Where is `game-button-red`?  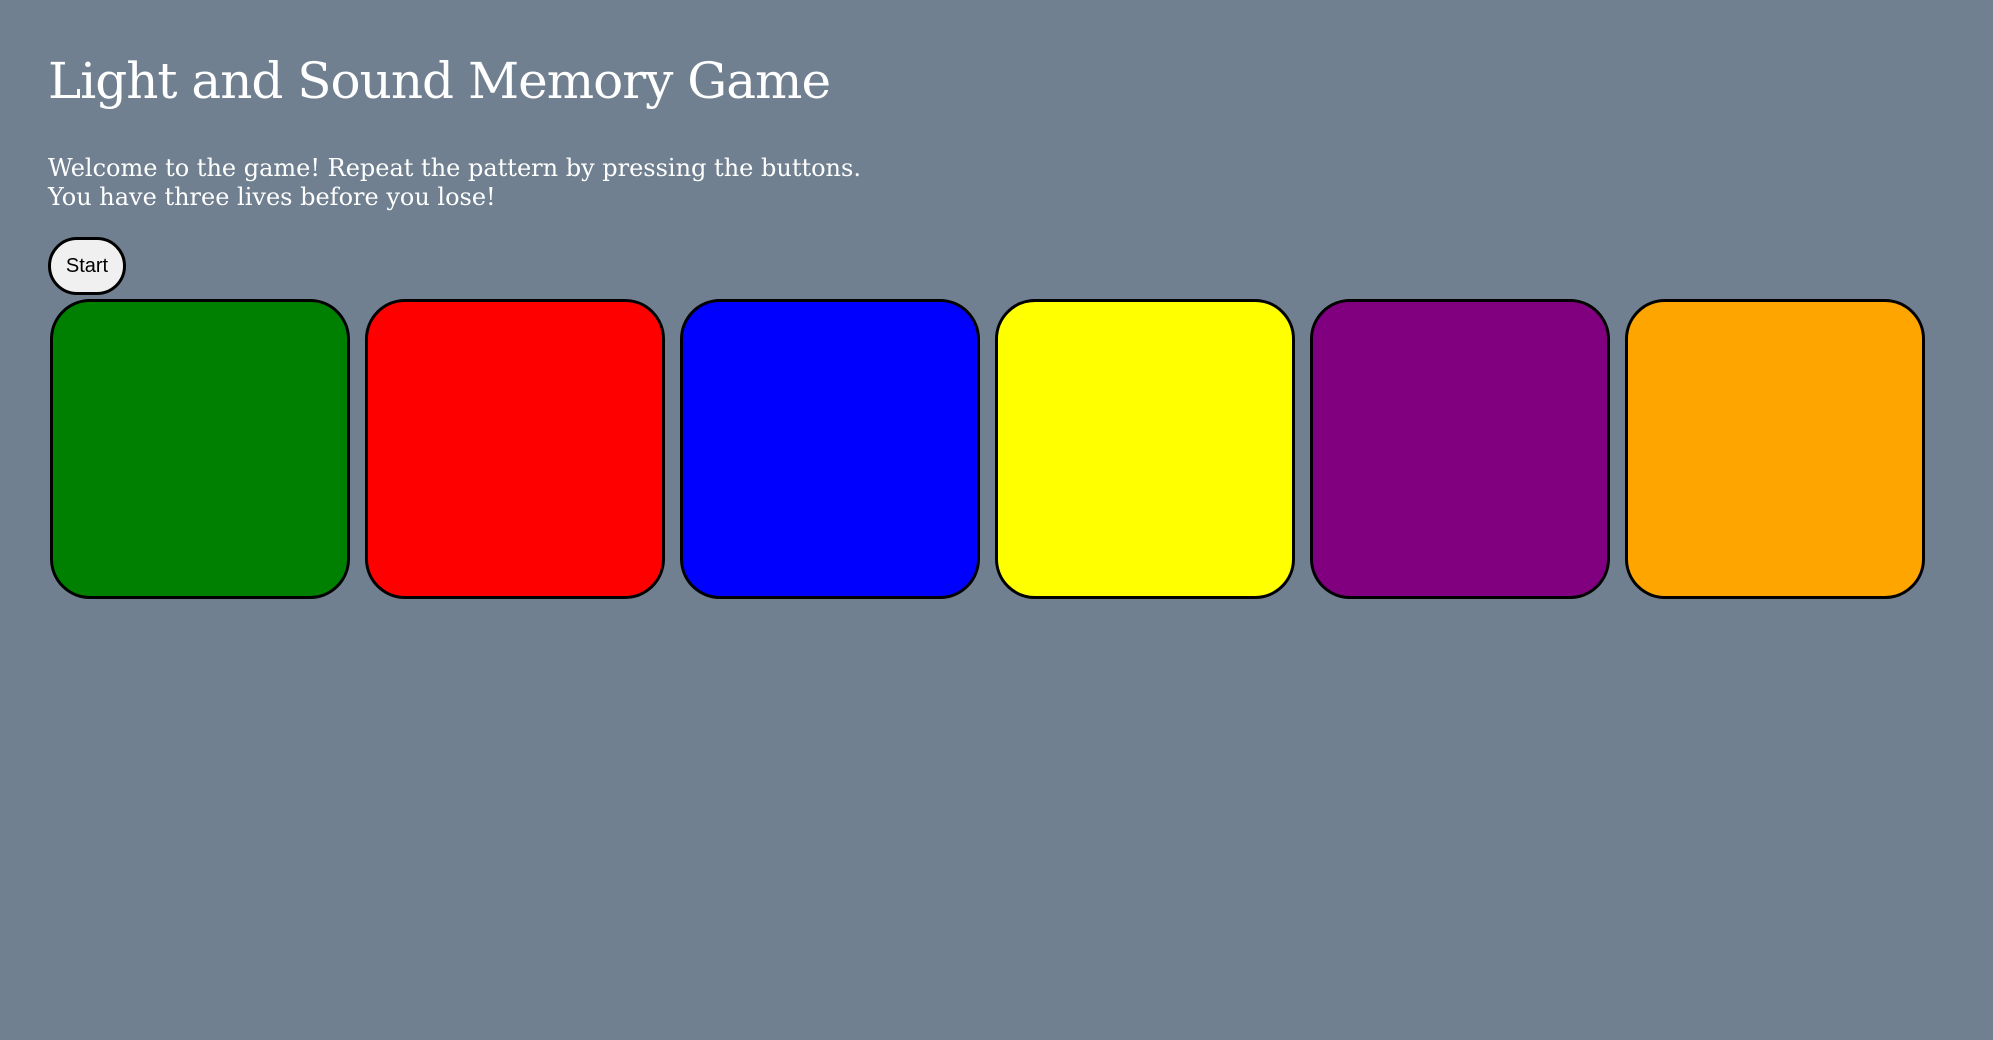
game-button-red is located at coordinates (515, 449).